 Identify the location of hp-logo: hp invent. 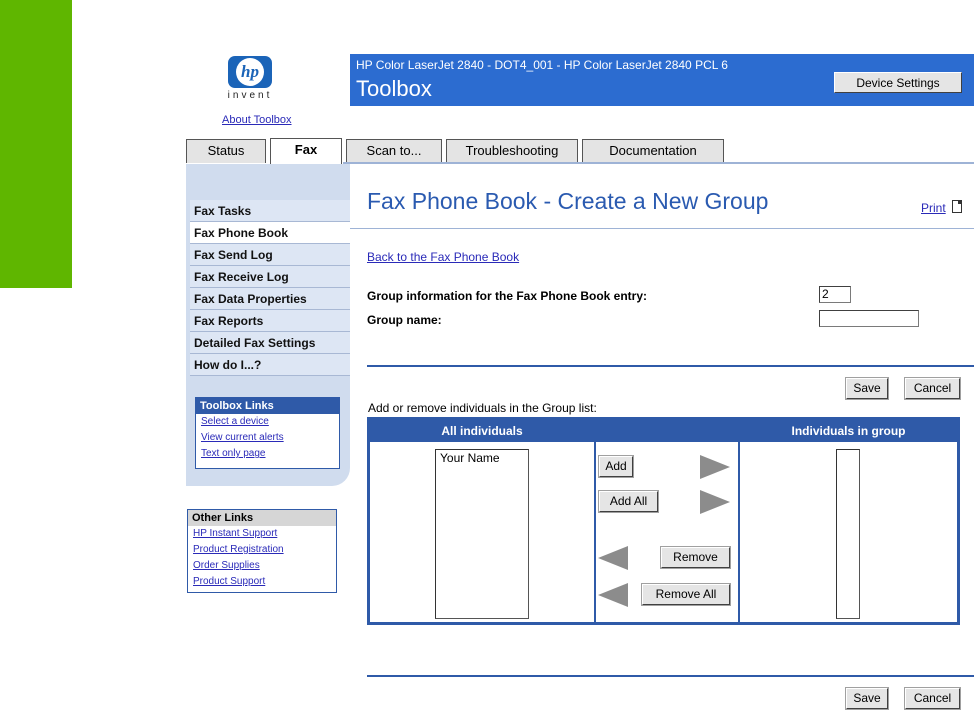
(250, 78).